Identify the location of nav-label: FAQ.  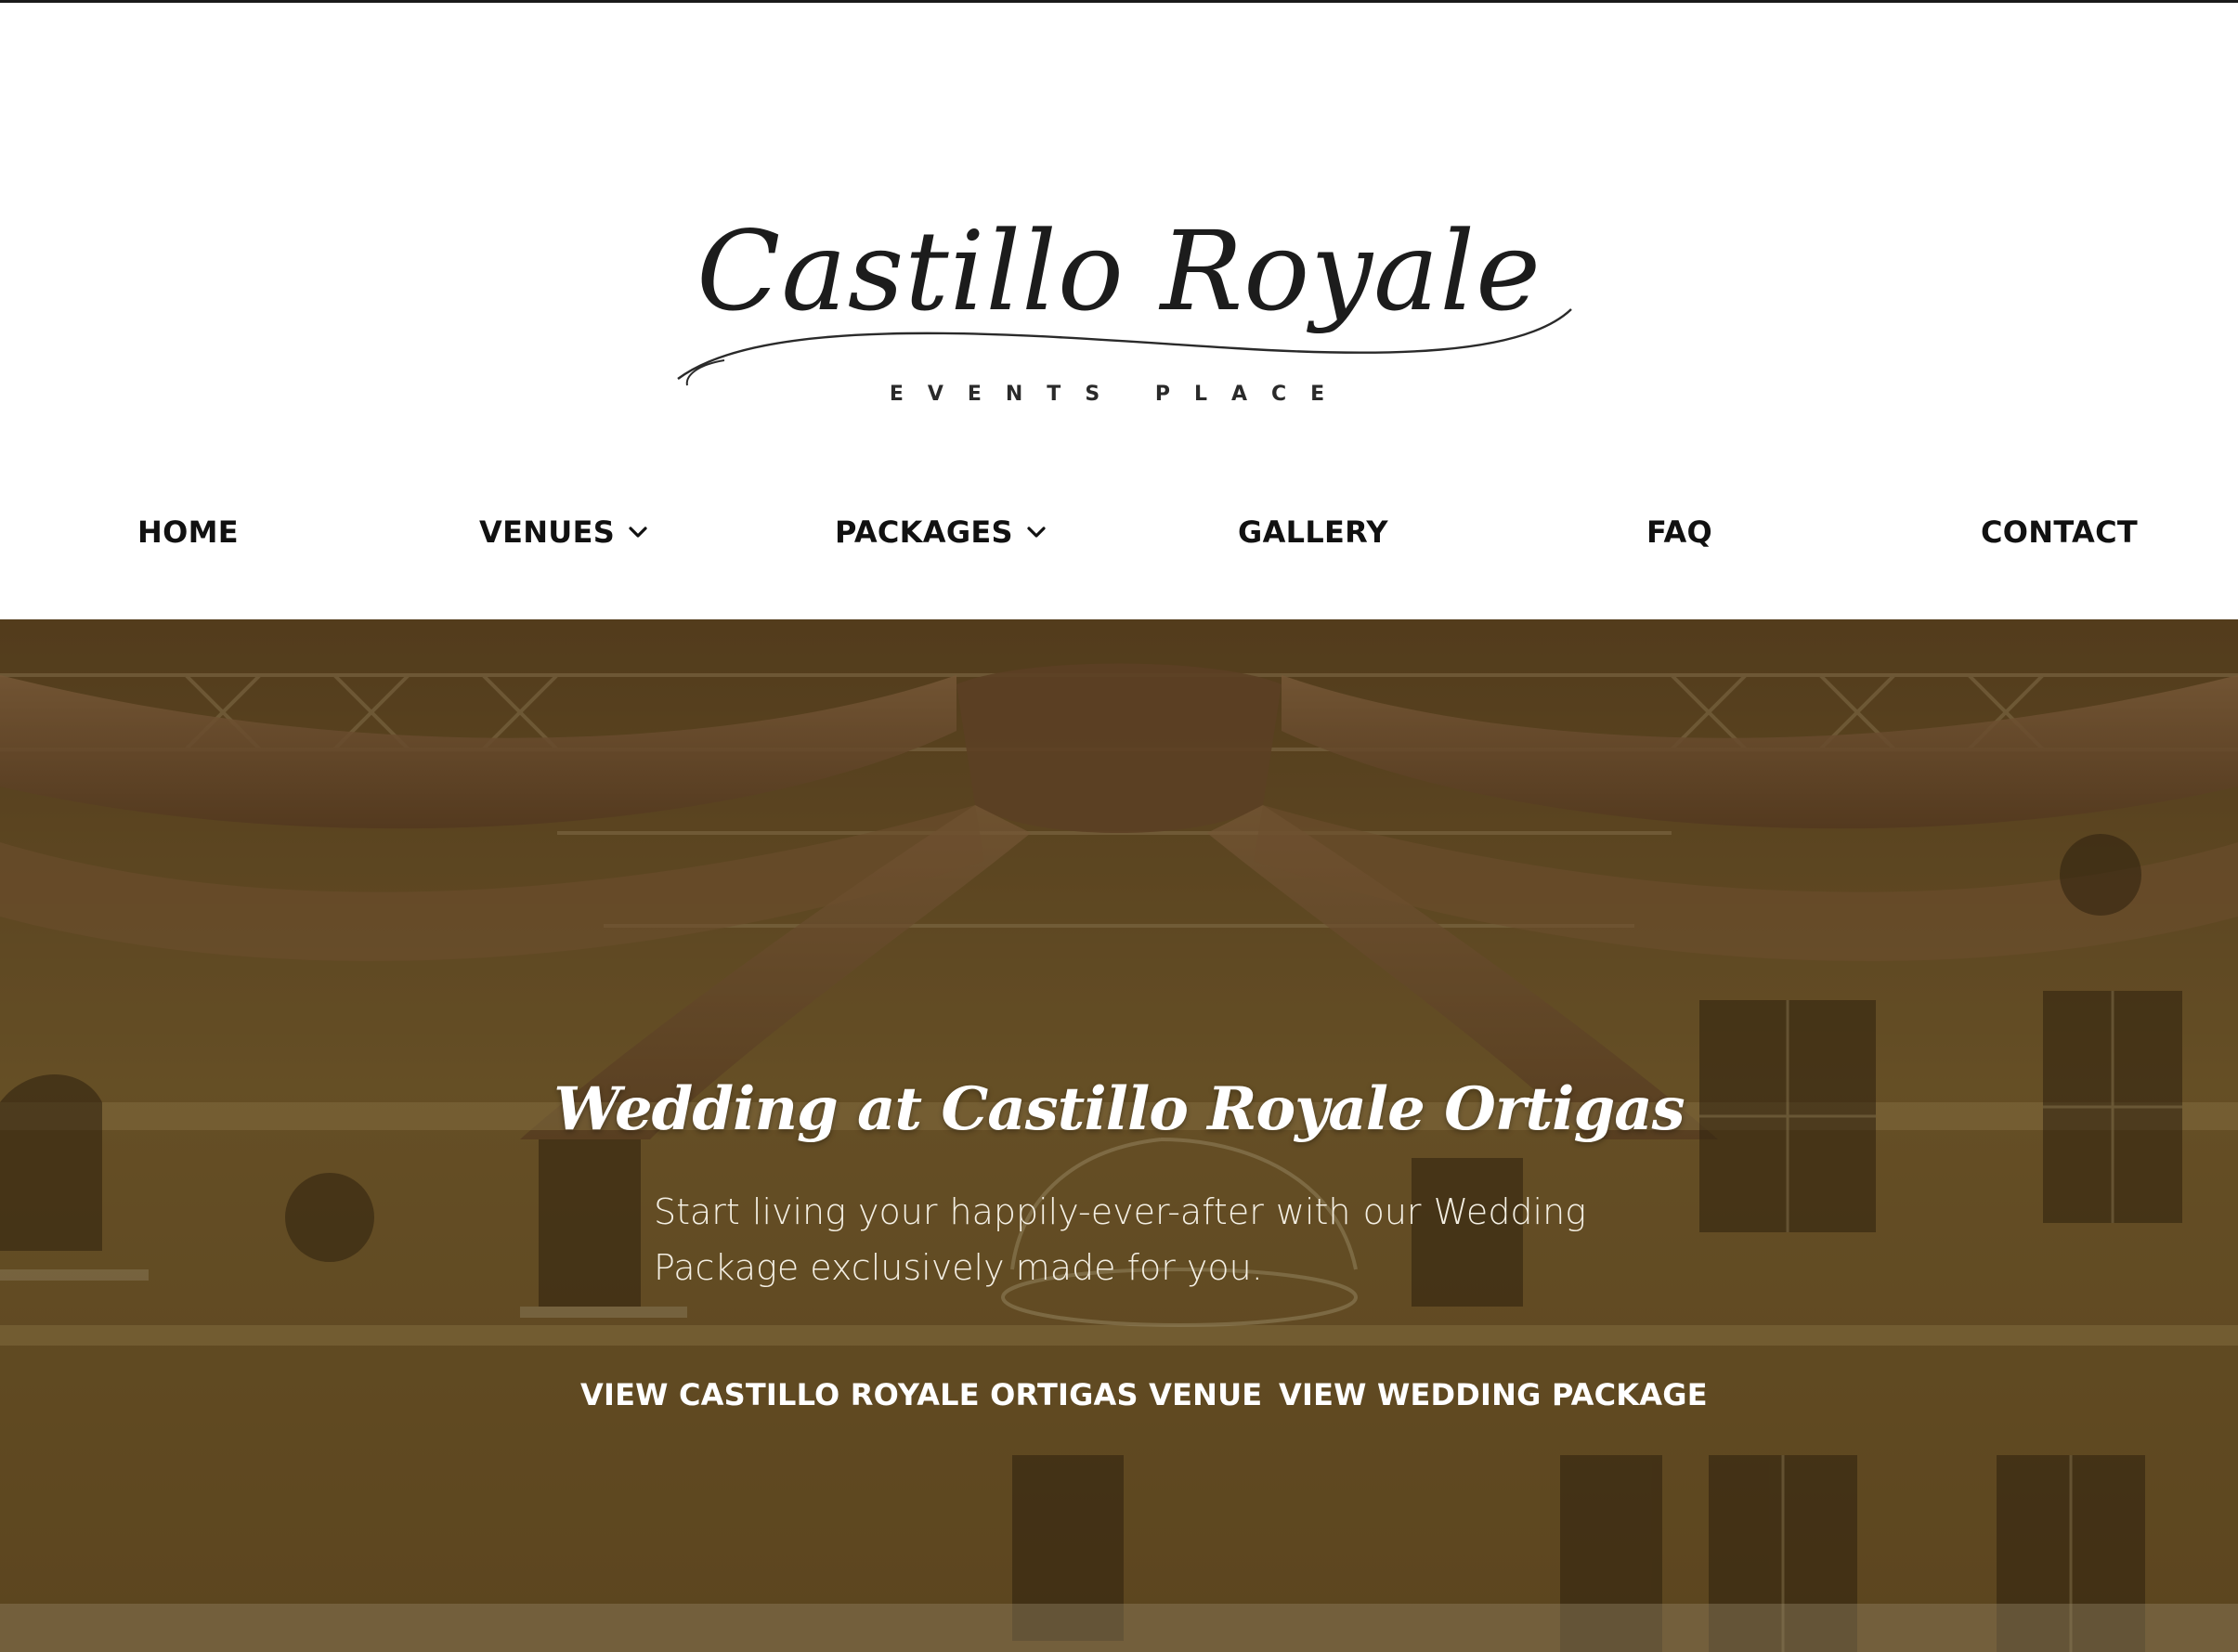
(1679, 532).